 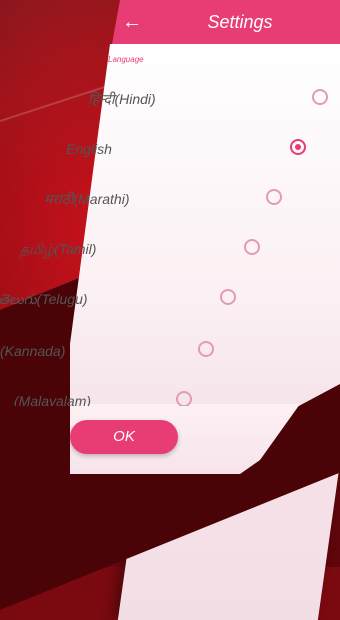 What do you see at coordinates (124, 437) in the screenshot?
I see `ok-button: OK` at bounding box center [124, 437].